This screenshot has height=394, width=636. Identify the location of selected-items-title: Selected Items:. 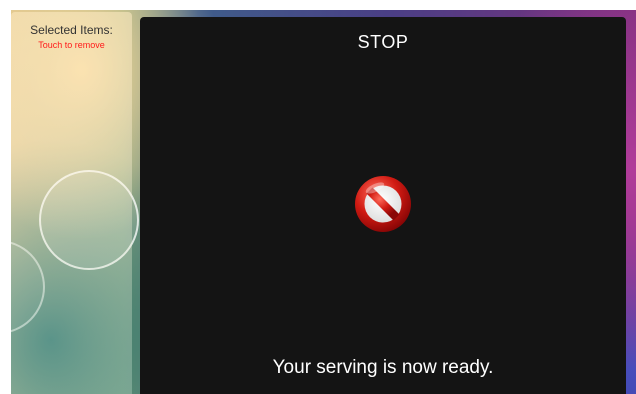
(71, 30).